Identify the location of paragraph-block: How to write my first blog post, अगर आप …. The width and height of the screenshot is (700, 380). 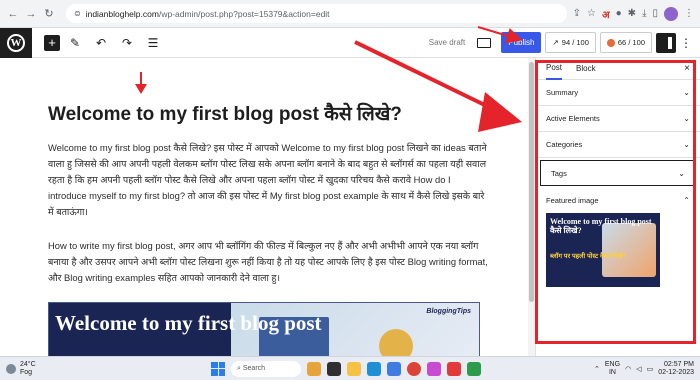
(268, 262).